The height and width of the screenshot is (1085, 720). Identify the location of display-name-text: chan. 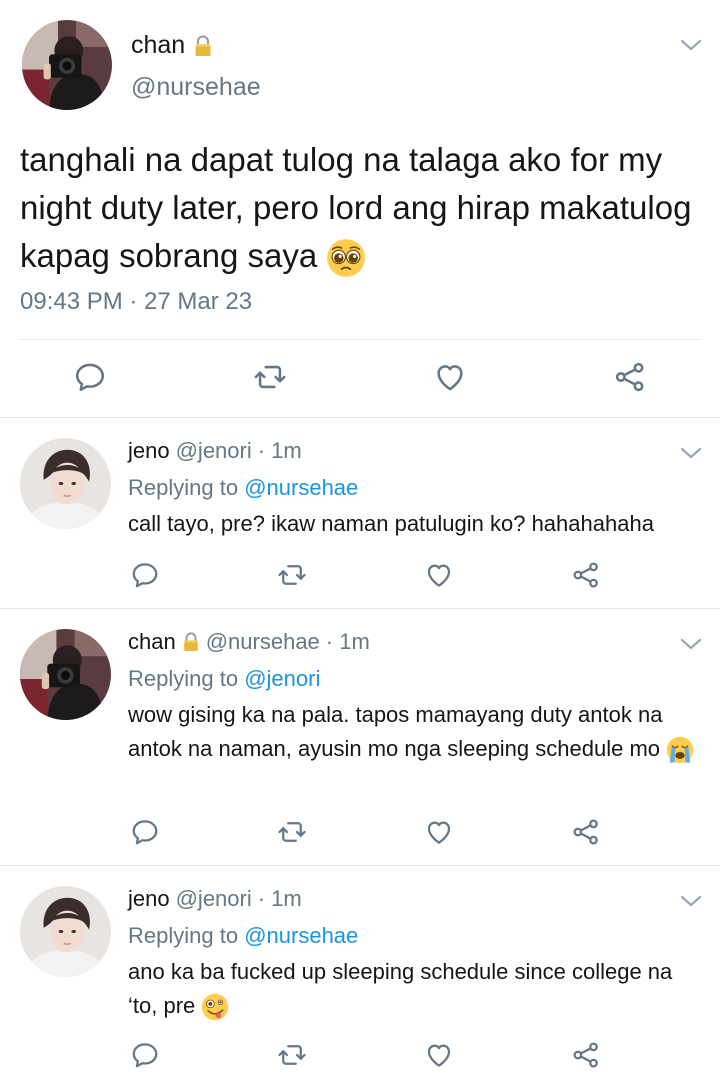
(158, 45).